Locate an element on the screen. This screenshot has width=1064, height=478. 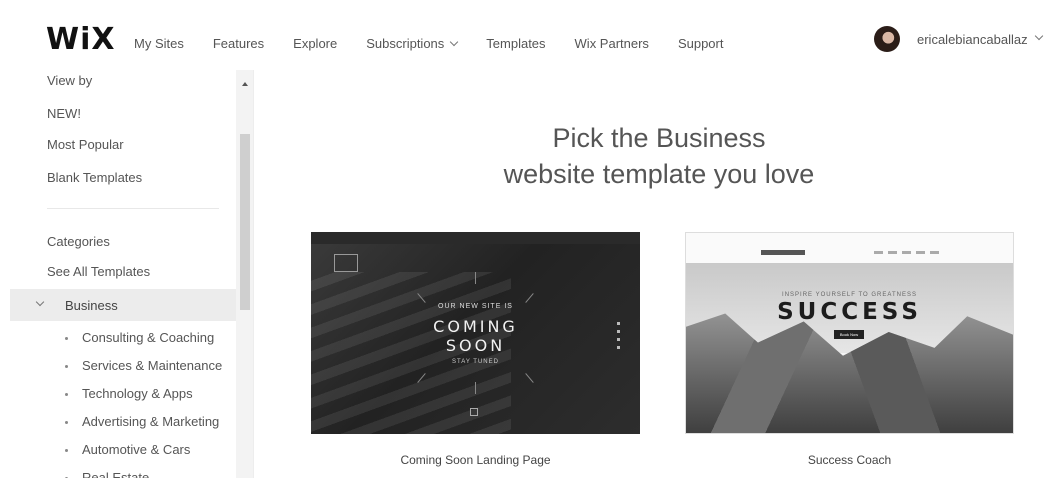
sidebar-sub-label: Real Estate is located at coordinates (116, 474).